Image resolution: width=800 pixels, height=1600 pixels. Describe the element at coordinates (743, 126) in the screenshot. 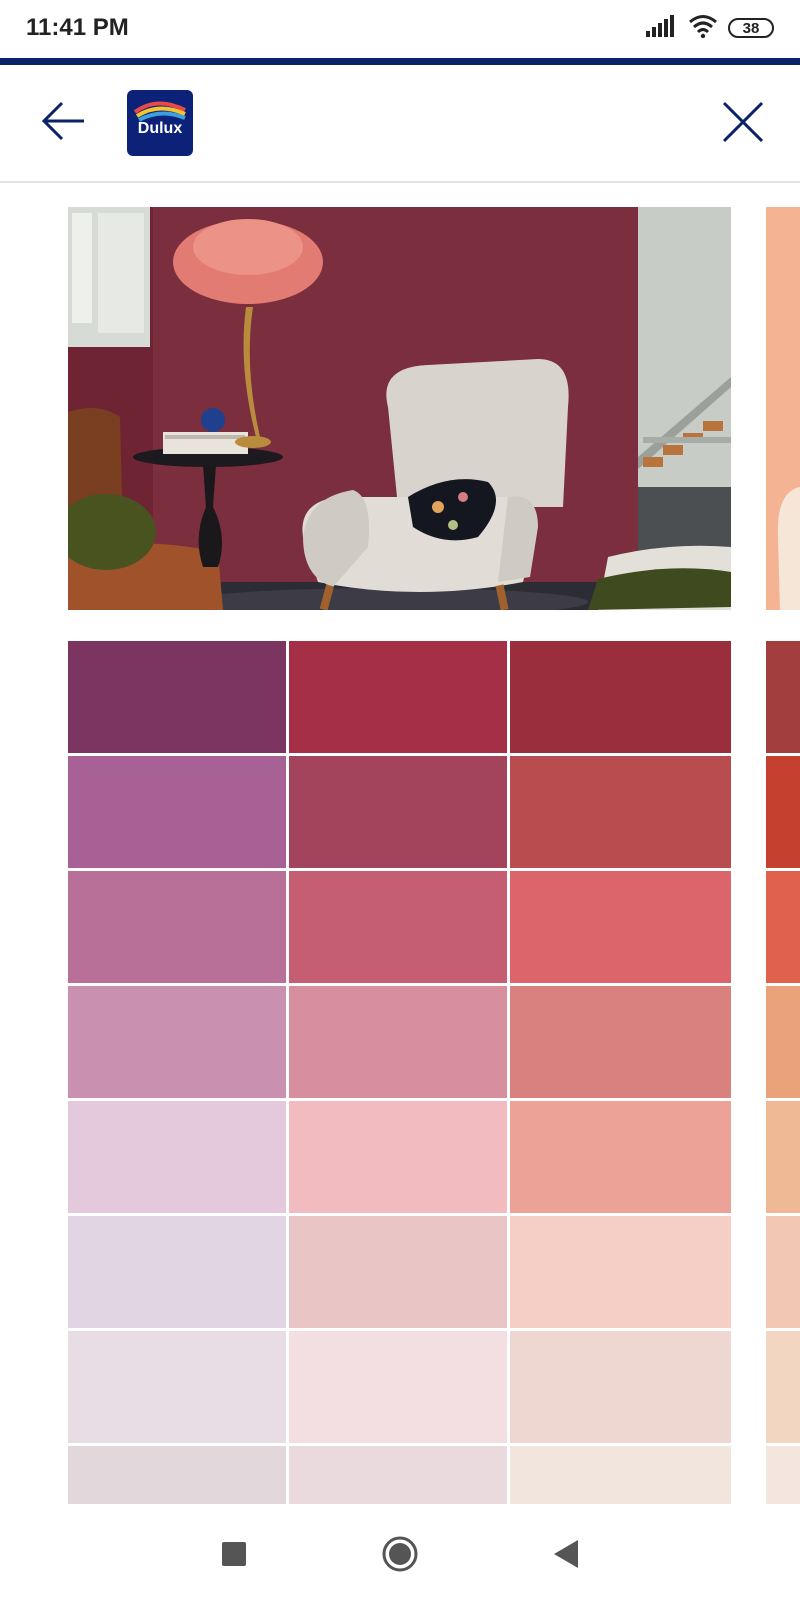

I see `close-icon` at that location.